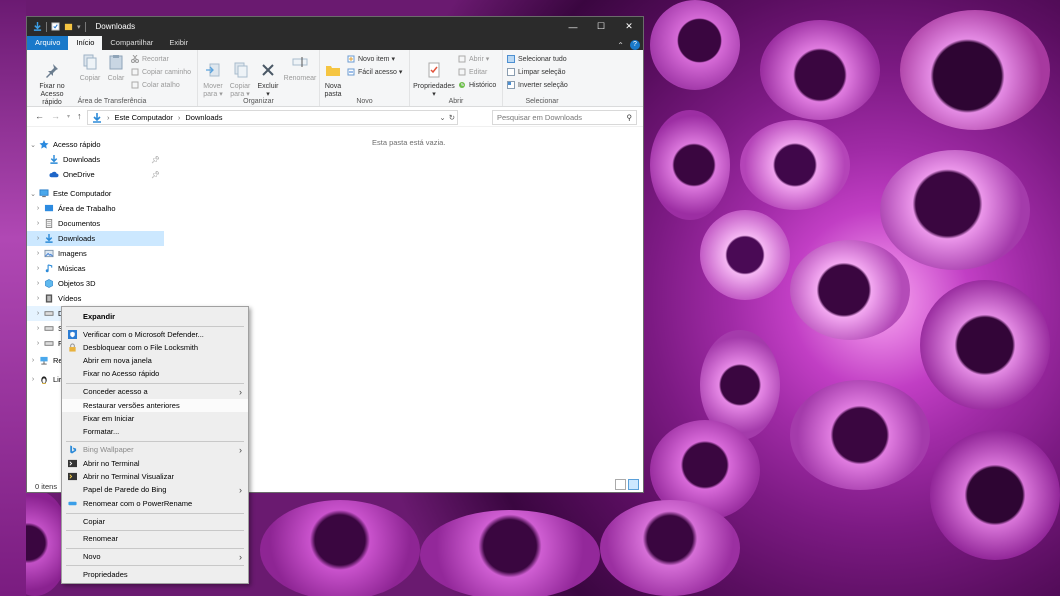  What do you see at coordinates (155, 85) in the screenshot?
I see `paste-shortcut-button: Colar atalho` at bounding box center [155, 85].